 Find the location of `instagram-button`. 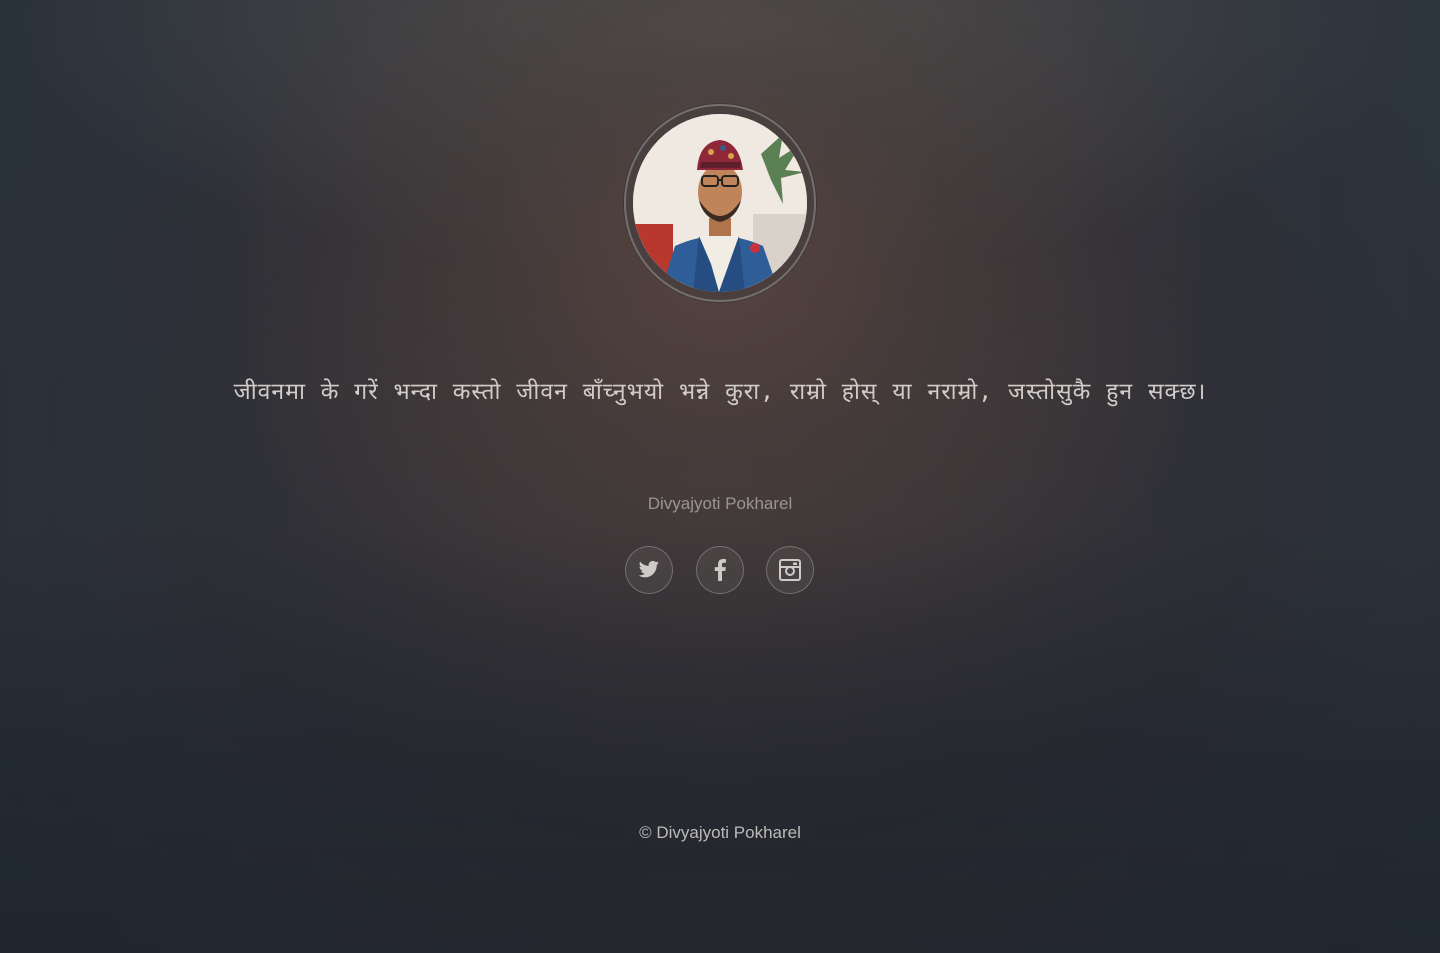

instagram-button is located at coordinates (790, 570).